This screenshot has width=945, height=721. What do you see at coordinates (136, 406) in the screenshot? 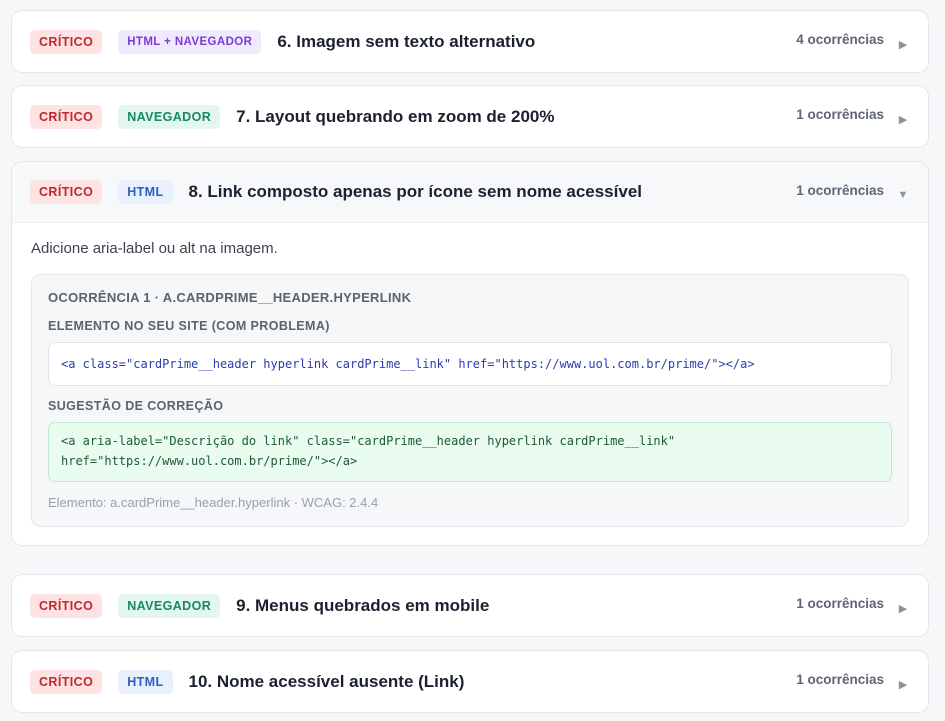
I see `fix-section-label: SUGESTÃO DE CORREÇÃO` at bounding box center [136, 406].